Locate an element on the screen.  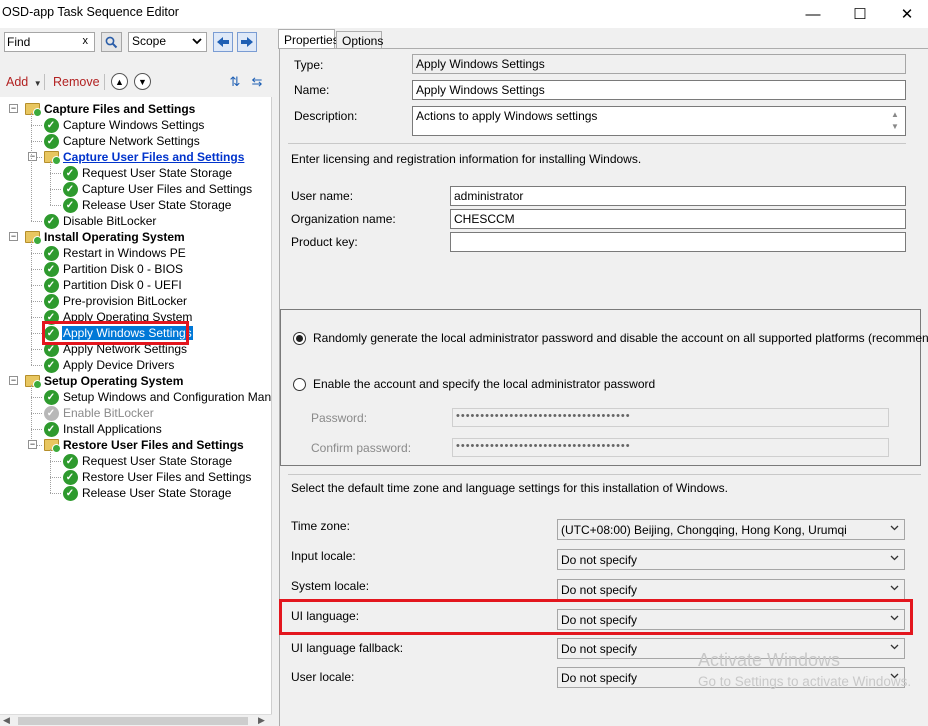
minimize-button: — is located at coordinates (813, 14).